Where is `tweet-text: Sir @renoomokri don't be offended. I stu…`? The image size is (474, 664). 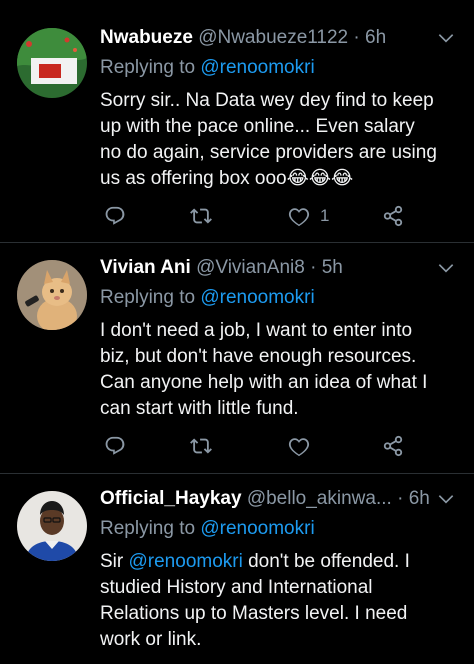
tweet-text: Sir @renoomokri don't be offended. I stu… is located at coordinates (270, 601).